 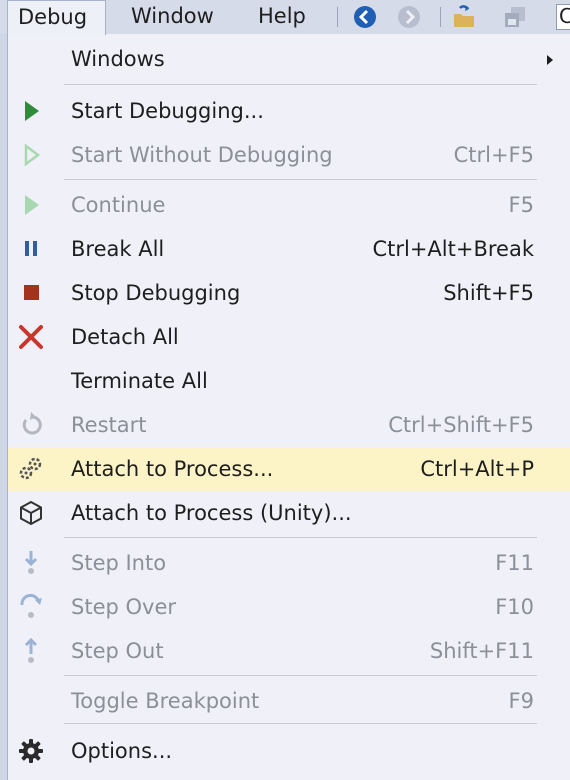 What do you see at coordinates (31, 650) in the screenshot?
I see `step-out-icon` at bounding box center [31, 650].